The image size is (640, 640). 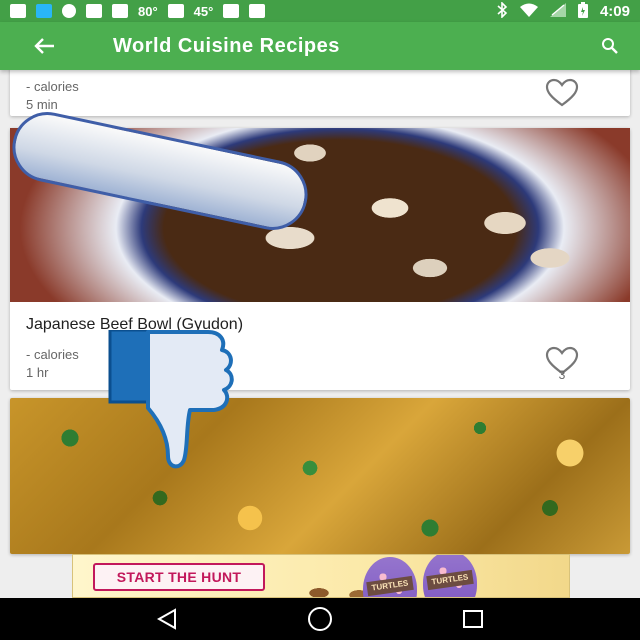 I want to click on ad-banner: START THE HUNT TURTLES TURTLES, so click(x=321, y=576).